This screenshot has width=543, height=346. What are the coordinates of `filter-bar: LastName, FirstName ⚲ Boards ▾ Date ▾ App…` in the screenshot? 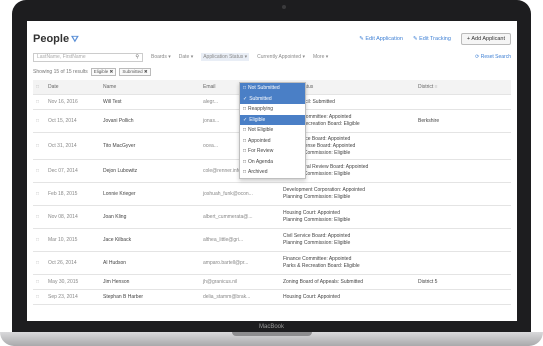 It's located at (272, 57).